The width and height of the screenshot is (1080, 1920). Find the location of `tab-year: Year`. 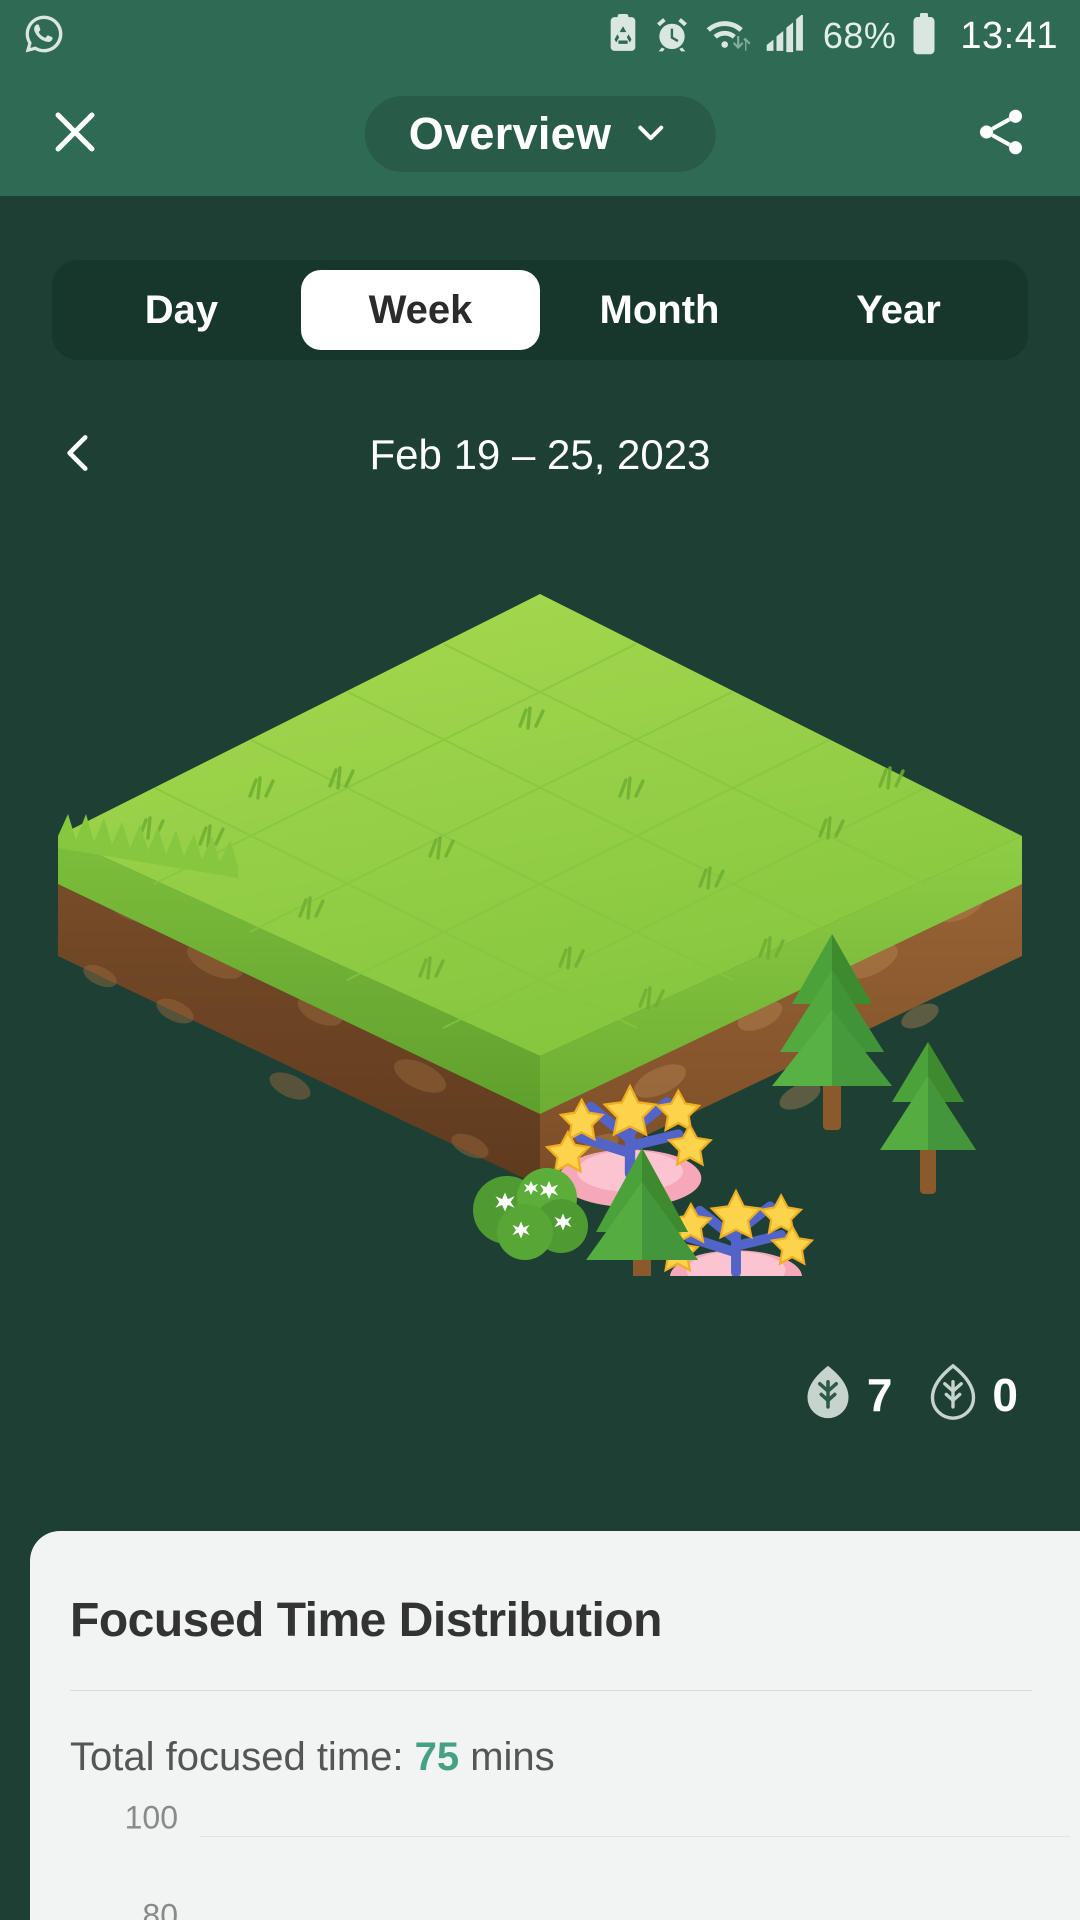

tab-year: Year is located at coordinates (898, 310).